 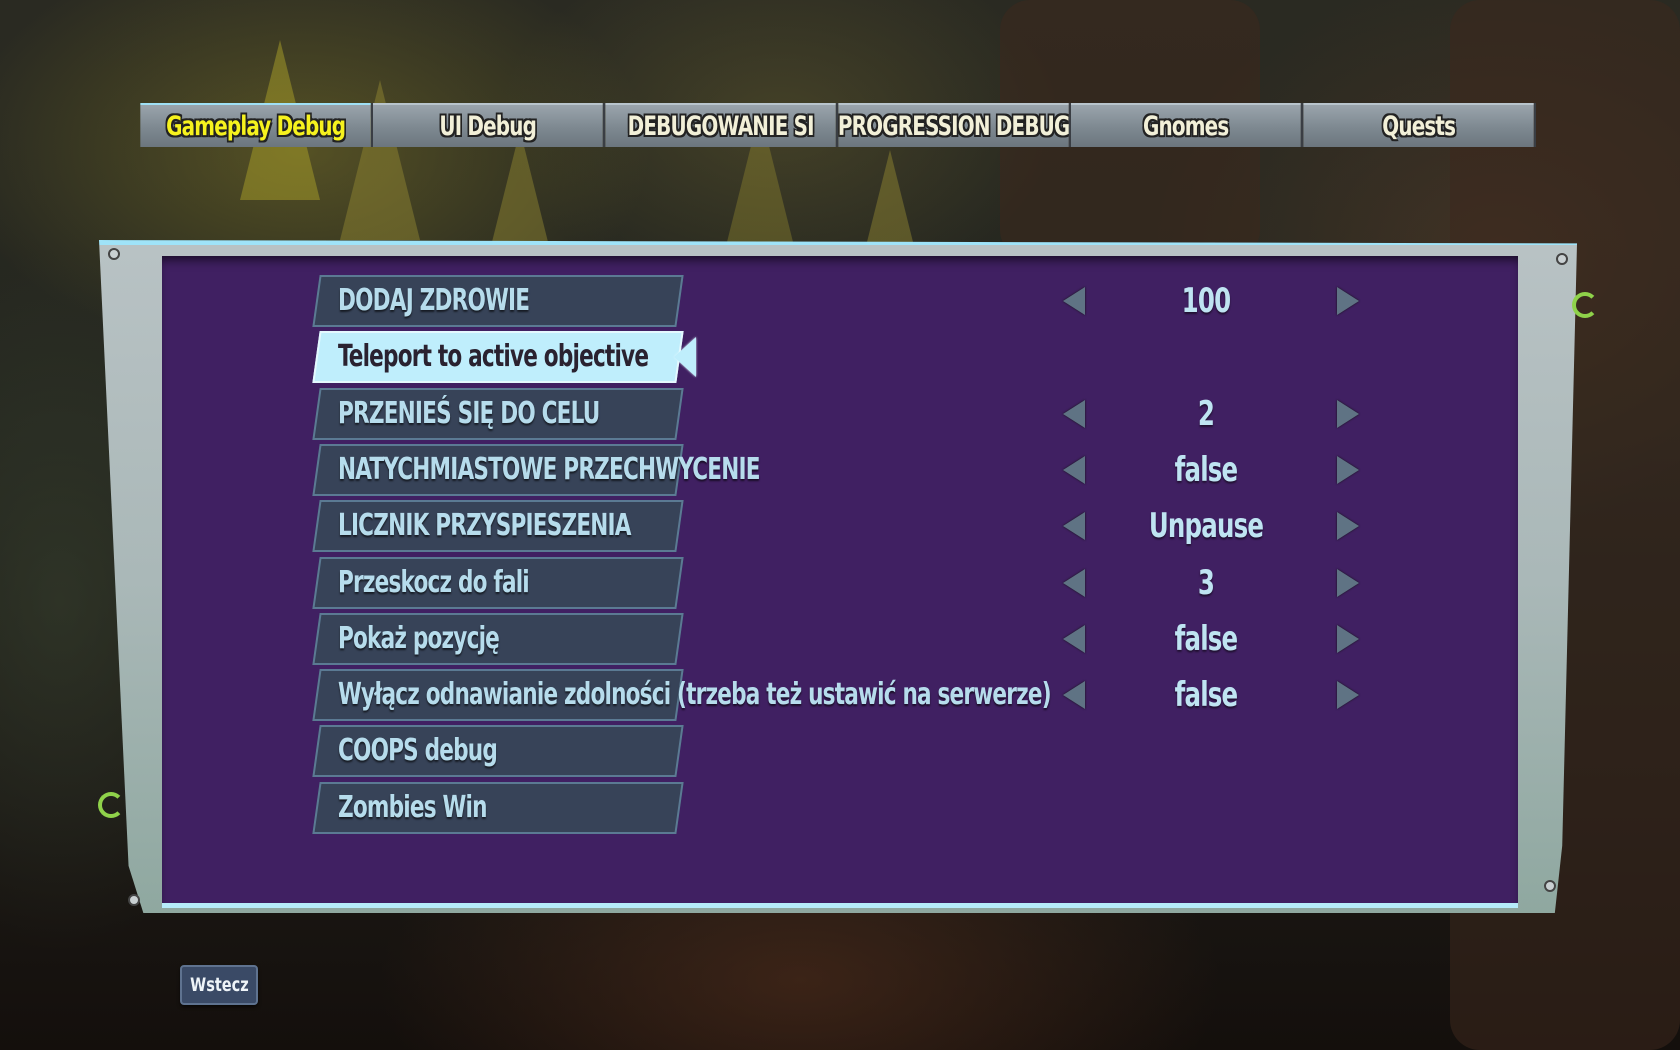 I want to click on debug-option-row: Przeskocz do fali 3, so click(x=866, y=583).